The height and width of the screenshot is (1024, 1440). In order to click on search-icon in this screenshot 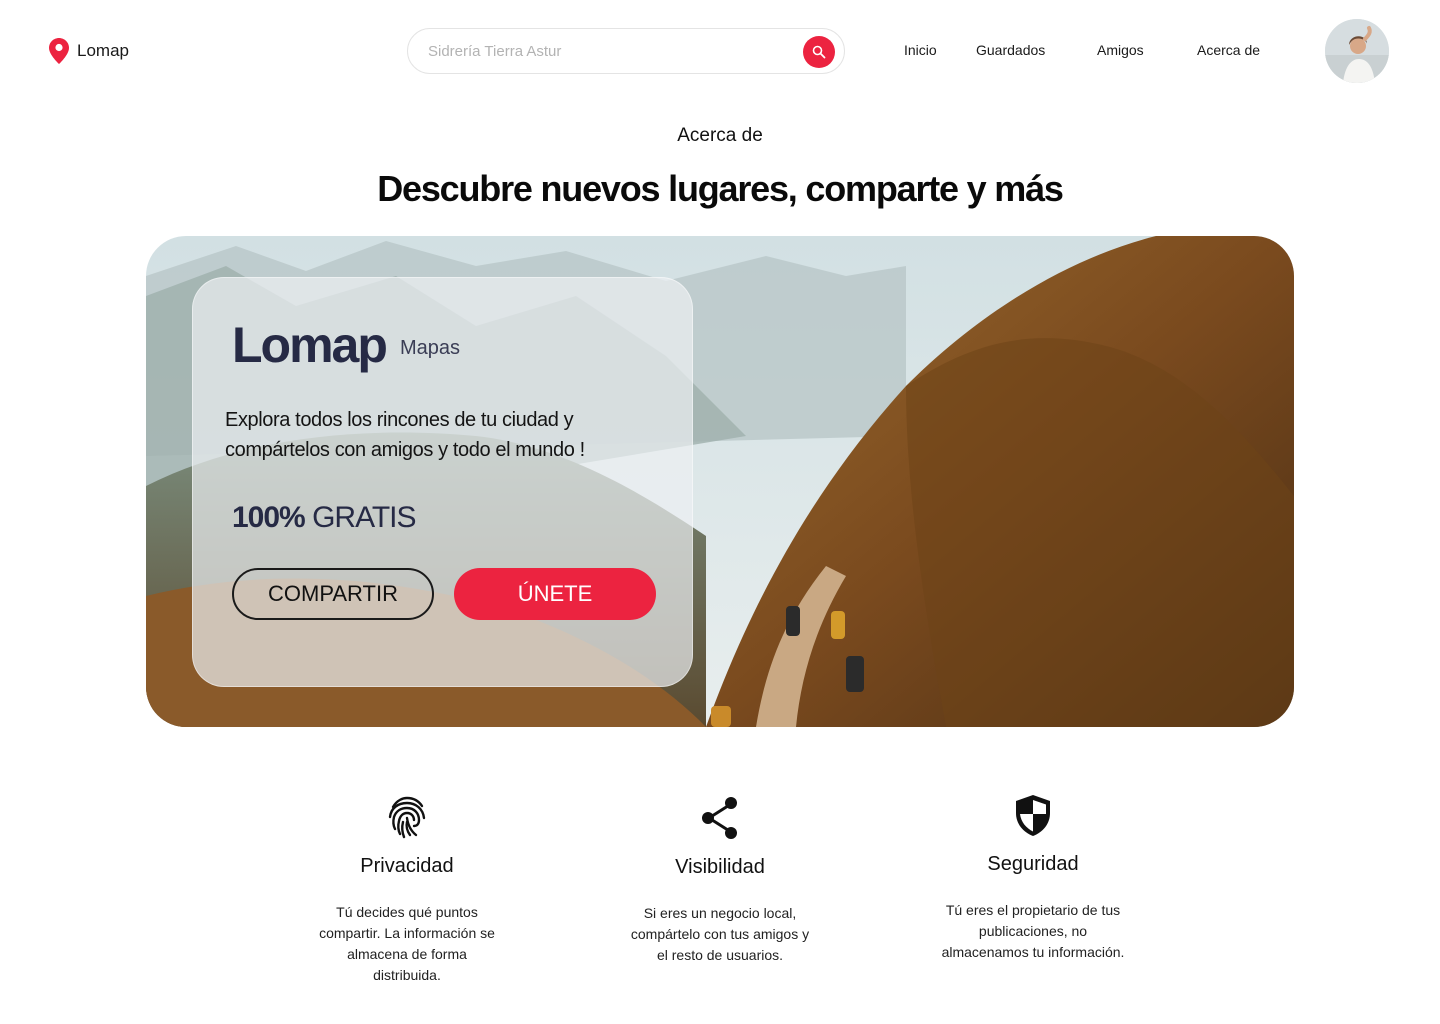, I will do `click(819, 52)`.